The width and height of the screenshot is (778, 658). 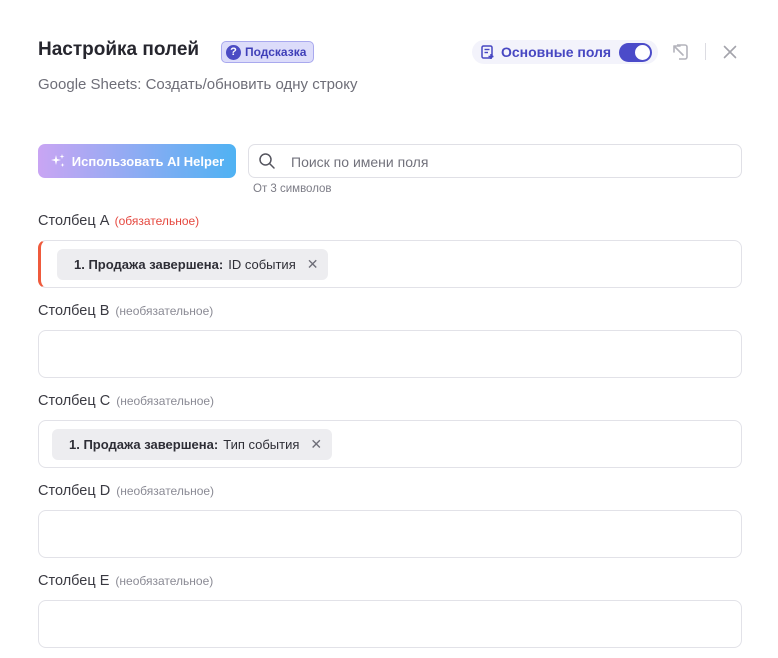 I want to click on hint-button: ? Подсказка, so click(x=268, y=52).